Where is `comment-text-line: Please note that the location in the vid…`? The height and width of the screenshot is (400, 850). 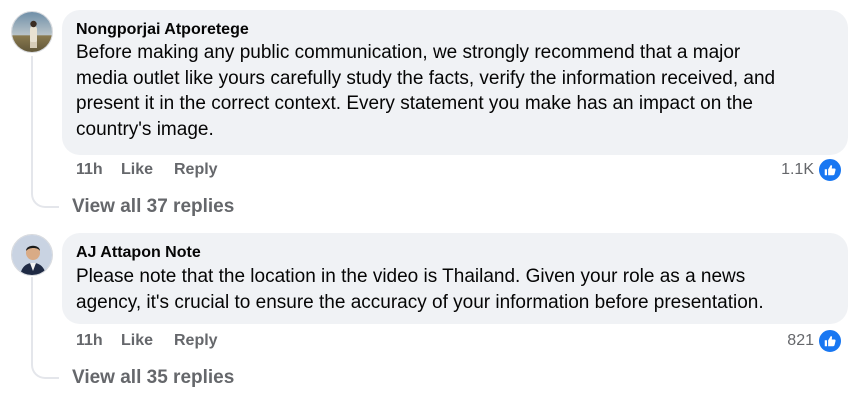 comment-text-line: Please note that the location in the vid… is located at coordinates (411, 276).